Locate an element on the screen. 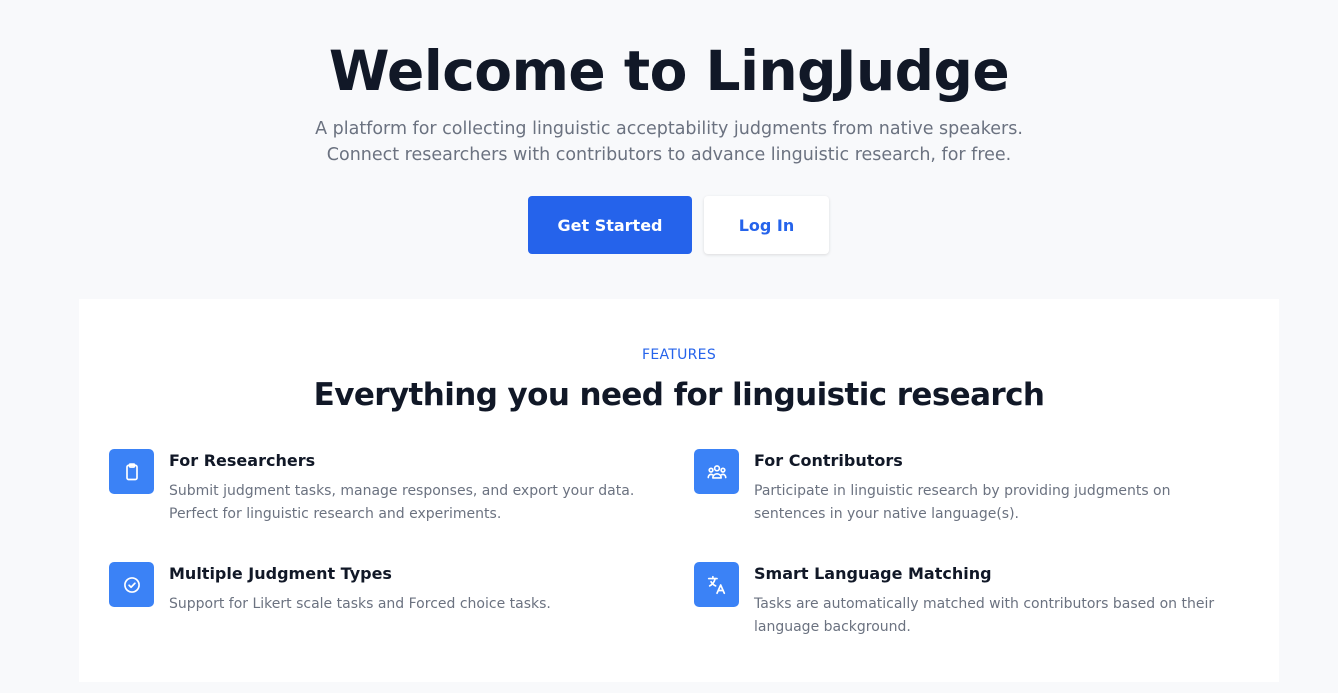 The width and height of the screenshot is (1338, 693). get-started-button: Get Started is located at coordinates (610, 225).